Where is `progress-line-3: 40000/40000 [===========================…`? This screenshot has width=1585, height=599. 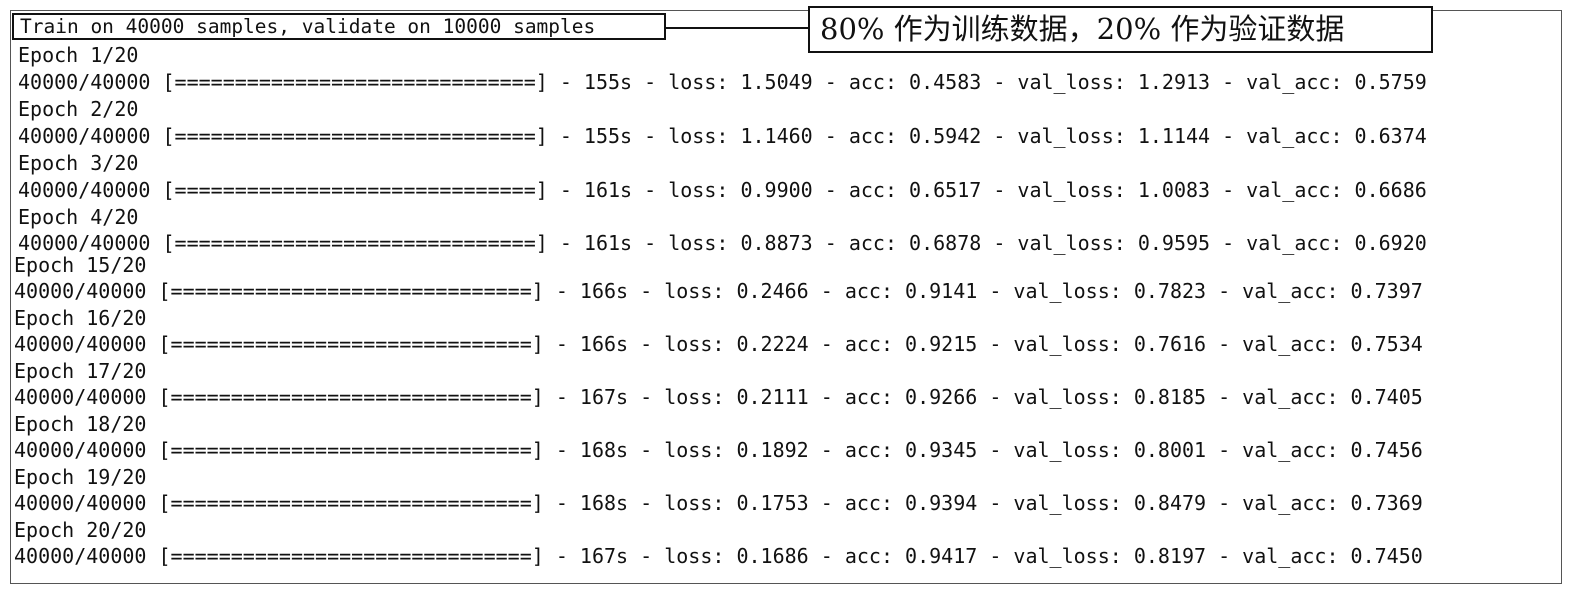
progress-line-3: 40000/40000 [===========================… is located at coordinates (722, 190).